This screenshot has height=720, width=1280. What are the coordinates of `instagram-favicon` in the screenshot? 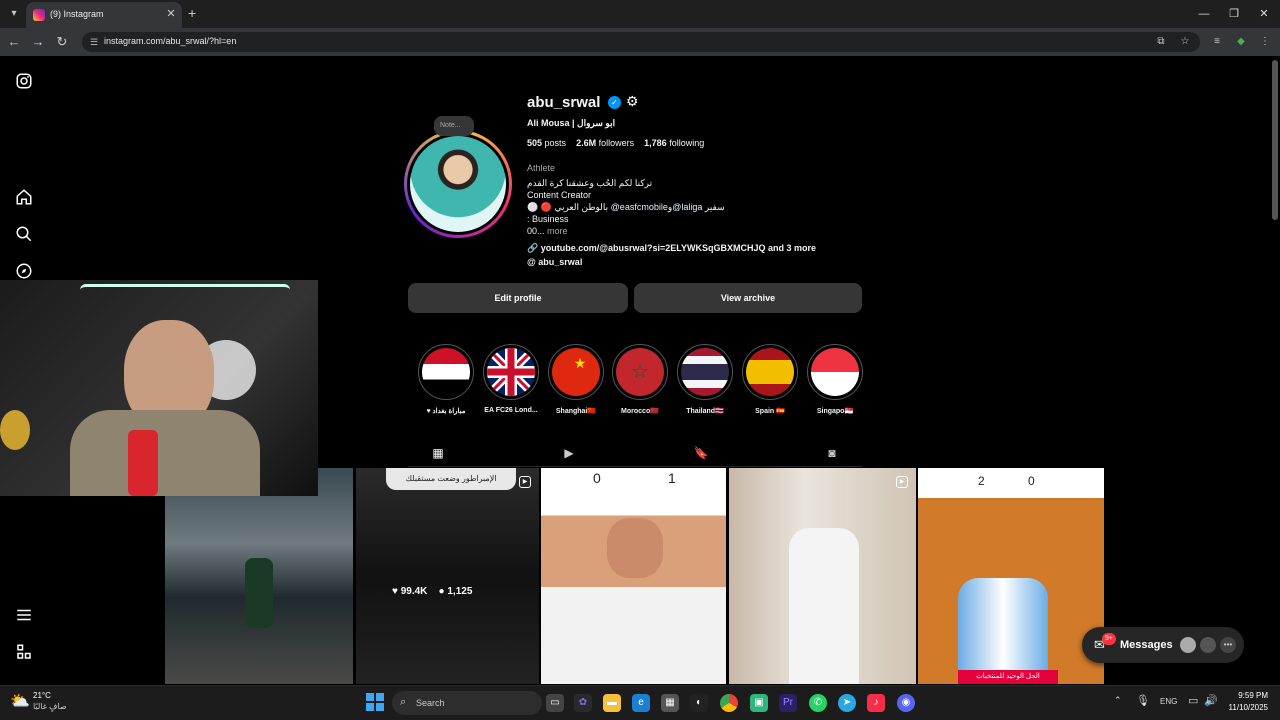 It's located at (39, 15).